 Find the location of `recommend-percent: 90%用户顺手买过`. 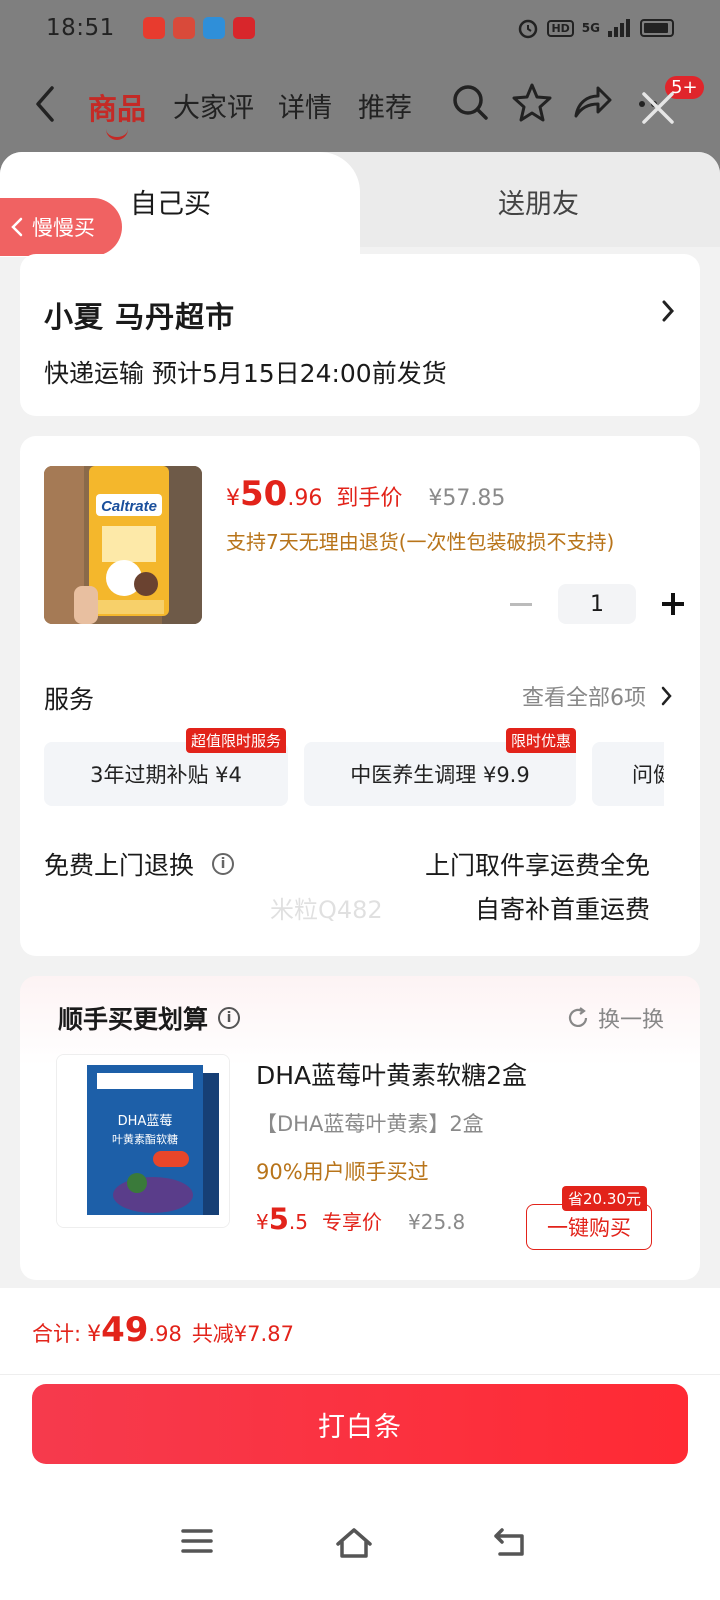

recommend-percent: 90%用户顺手买过 is located at coordinates (342, 1172).